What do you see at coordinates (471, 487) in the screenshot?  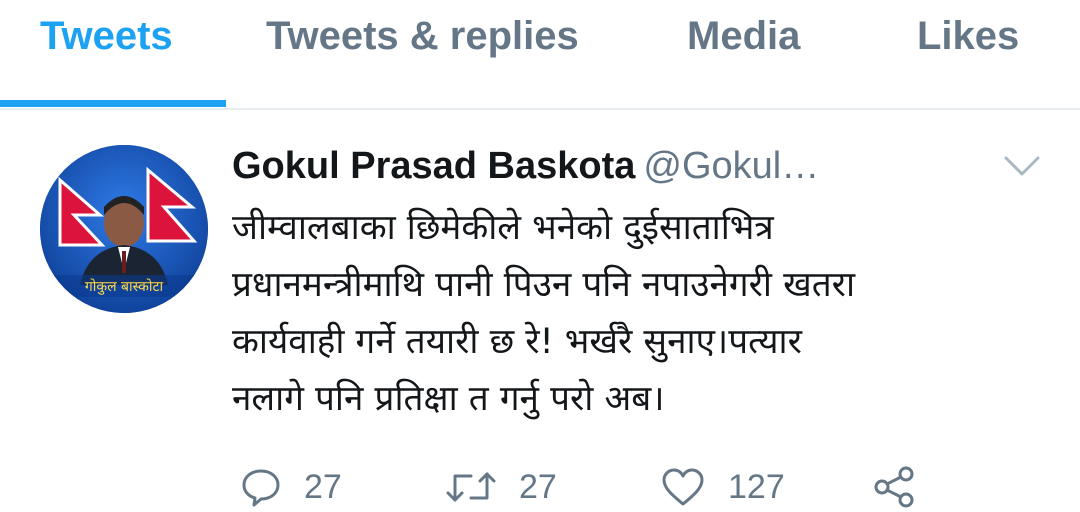 I see `retweet-icon` at bounding box center [471, 487].